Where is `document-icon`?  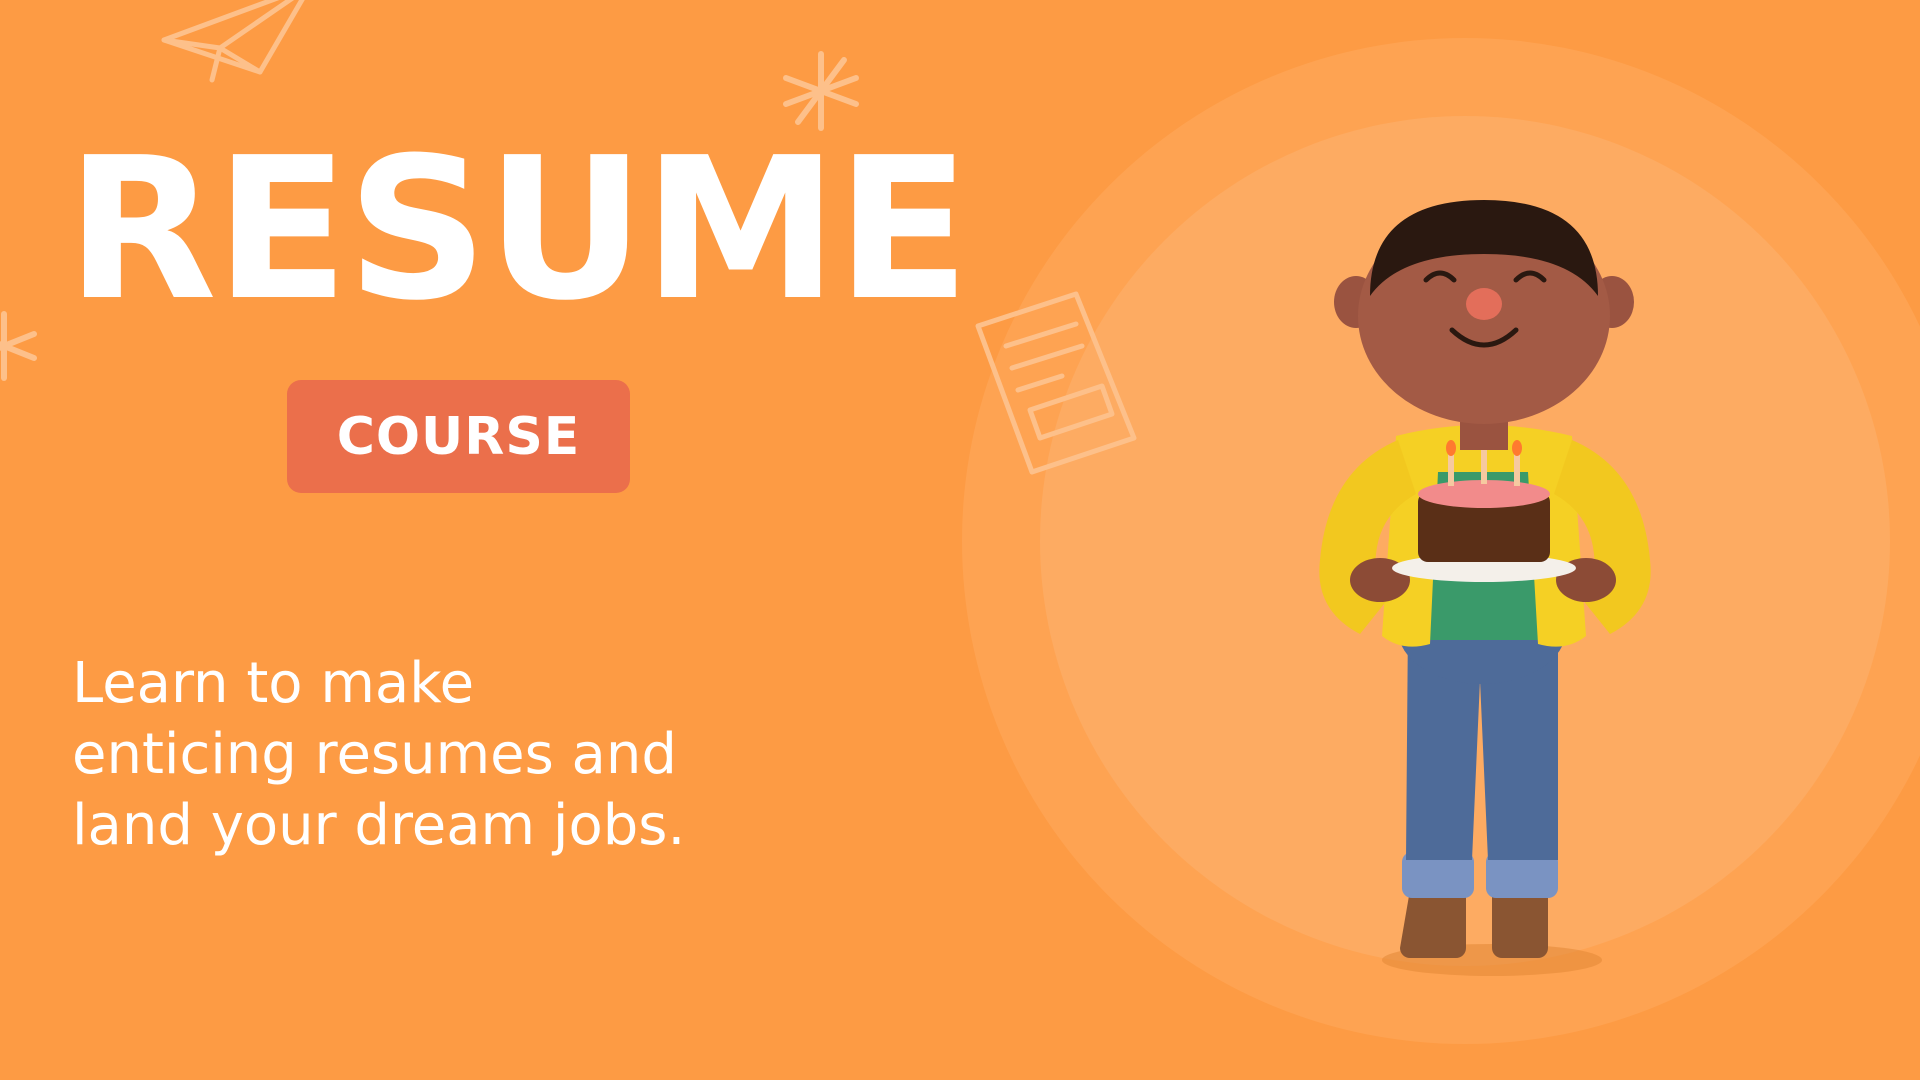 document-icon is located at coordinates (1057, 383).